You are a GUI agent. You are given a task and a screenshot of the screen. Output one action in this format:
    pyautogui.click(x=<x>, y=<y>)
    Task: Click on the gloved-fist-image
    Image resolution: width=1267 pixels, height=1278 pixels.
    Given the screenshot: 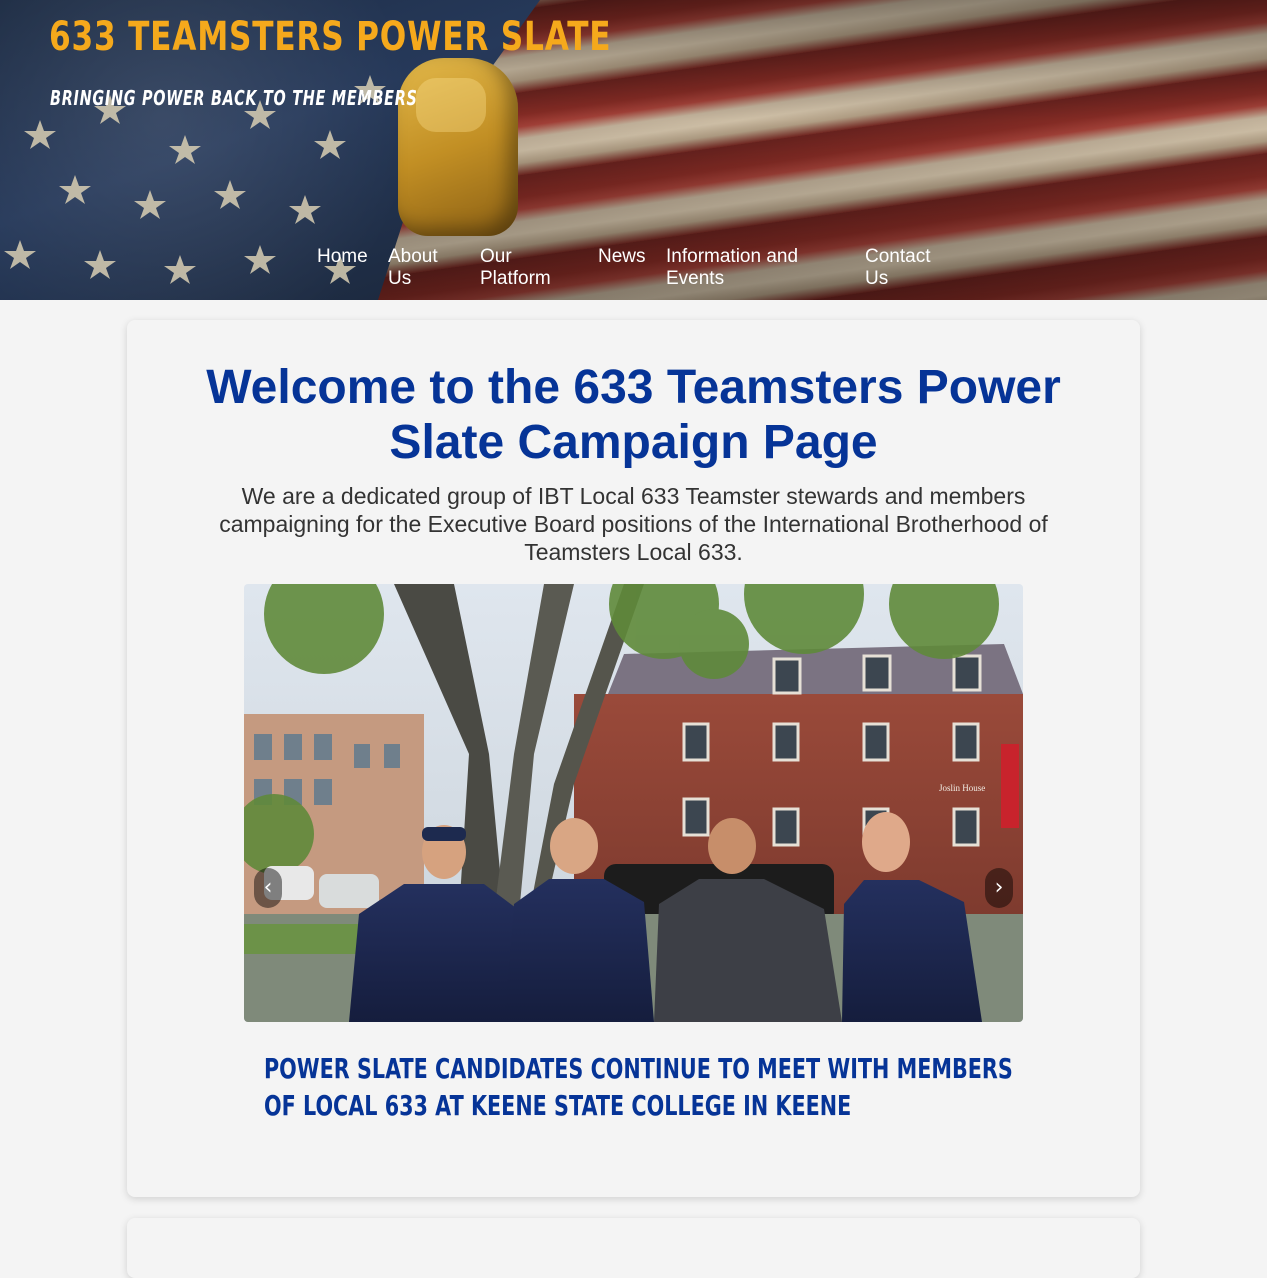 What is the action you would take?
    pyautogui.click(x=458, y=147)
    